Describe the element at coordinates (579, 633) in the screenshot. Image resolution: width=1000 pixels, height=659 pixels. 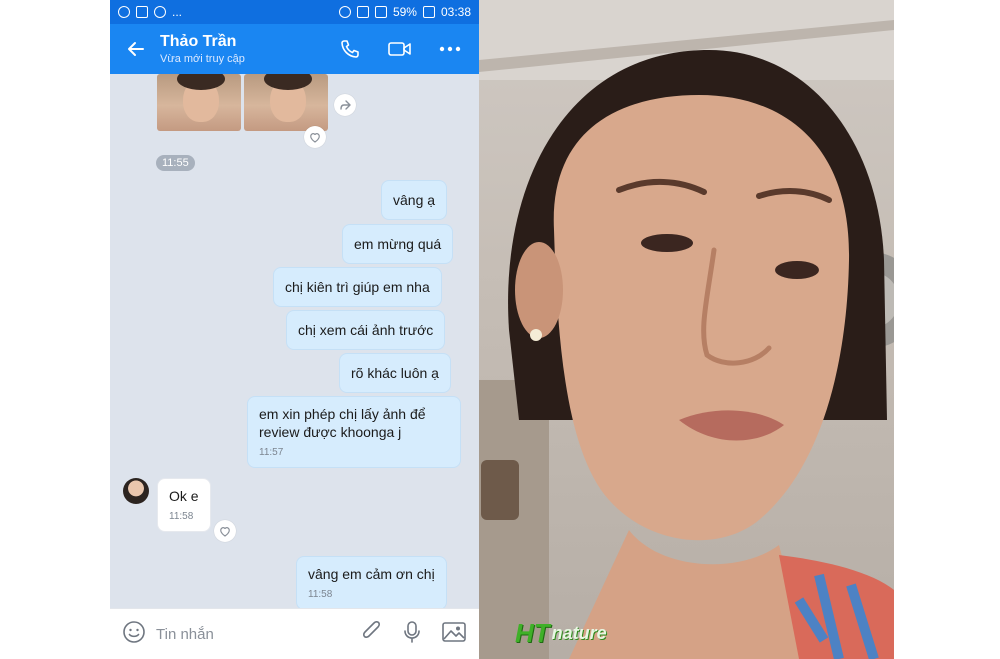
I see `brand-logo-nature: nature` at that location.